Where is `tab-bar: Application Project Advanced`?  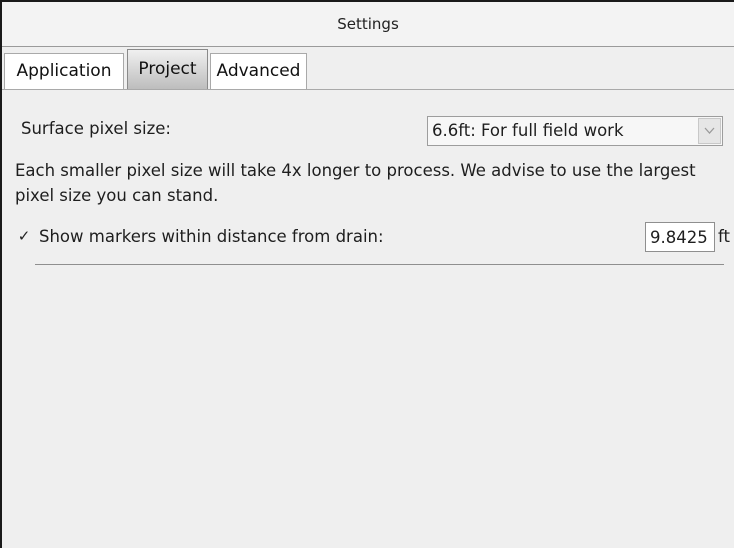
tab-bar: Application Project Advanced is located at coordinates (368, 69).